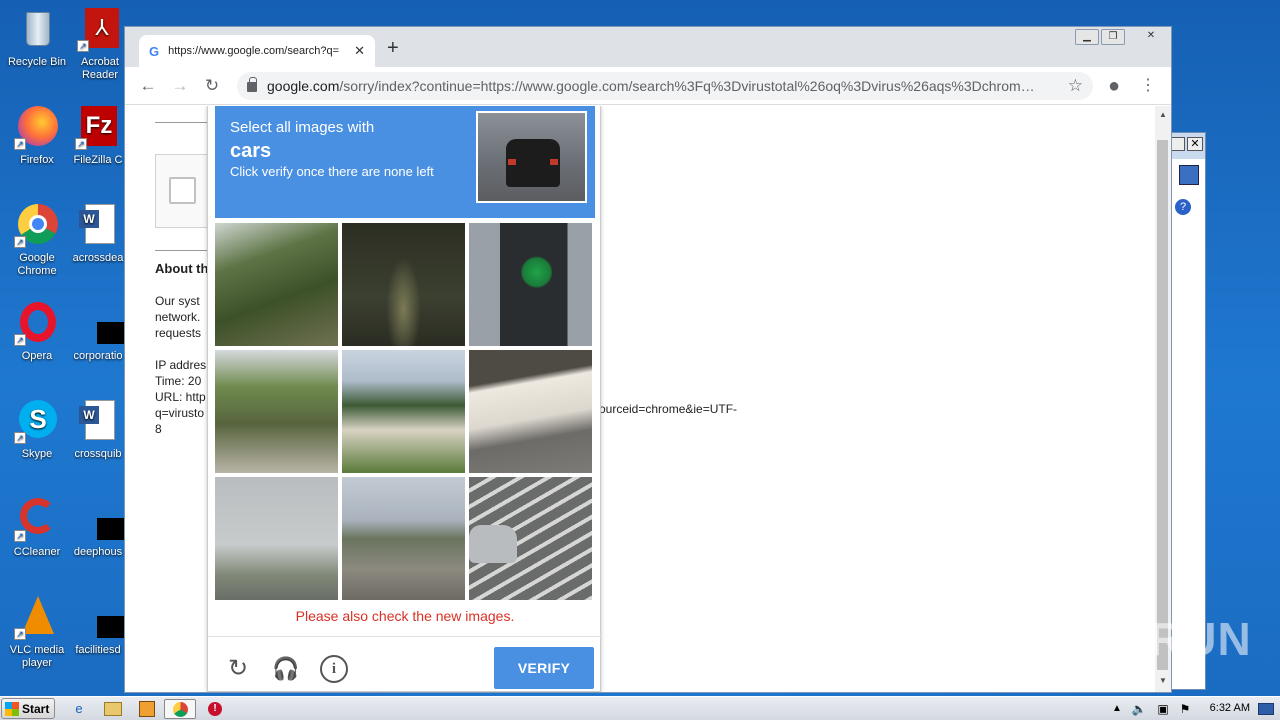 The height and width of the screenshot is (720, 1280). I want to click on info-icon: i, so click(334, 669).